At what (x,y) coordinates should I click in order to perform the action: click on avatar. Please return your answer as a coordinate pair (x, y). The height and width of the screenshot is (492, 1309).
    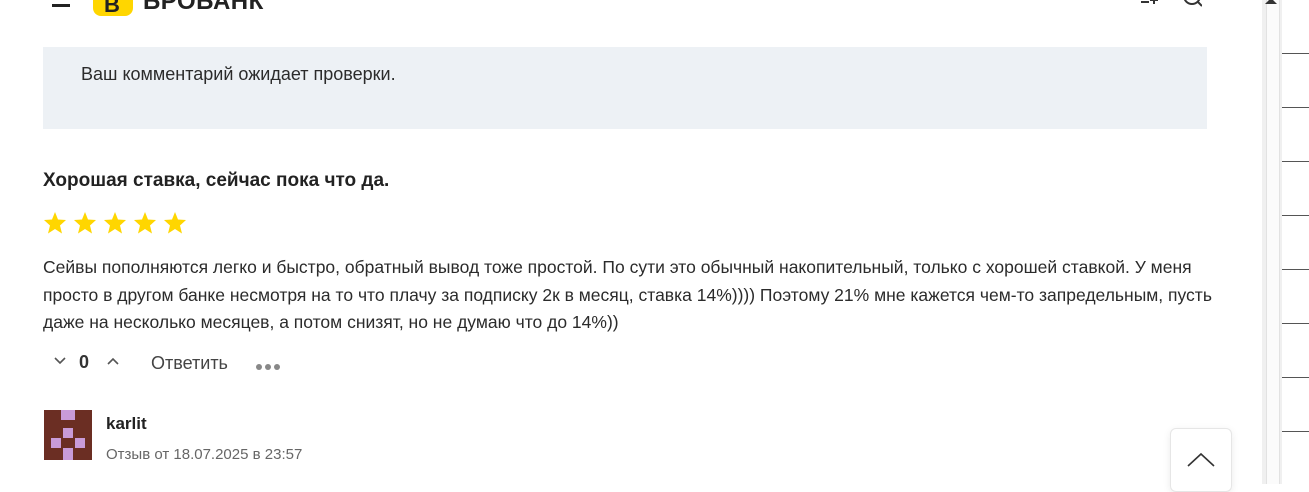
    Looking at the image, I should click on (68, 435).